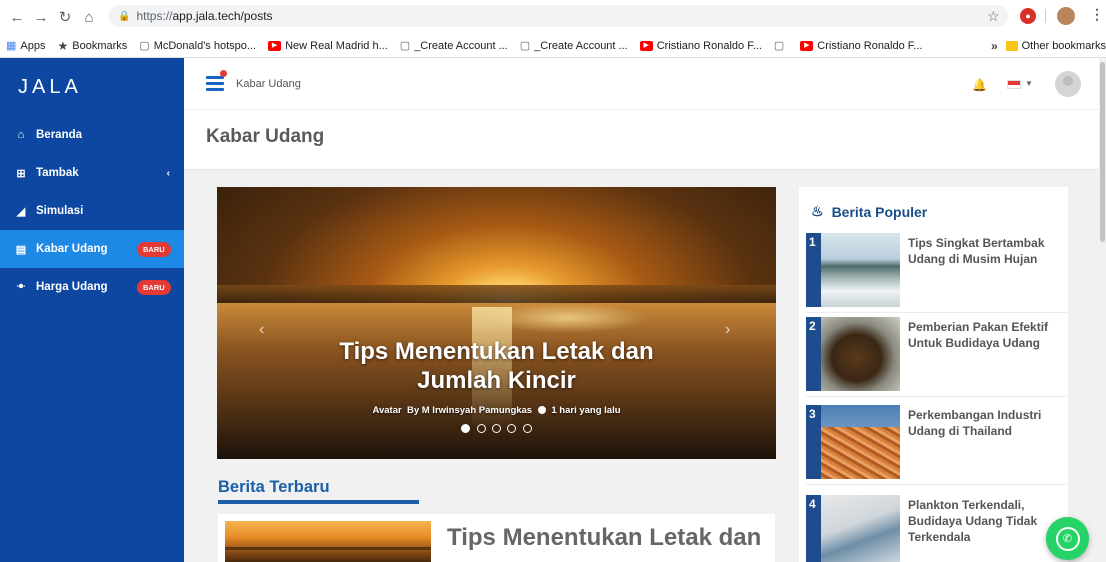 The height and width of the screenshot is (562, 1106). Describe the element at coordinates (541, 410) in the screenshot. I see `clock-icon` at that location.